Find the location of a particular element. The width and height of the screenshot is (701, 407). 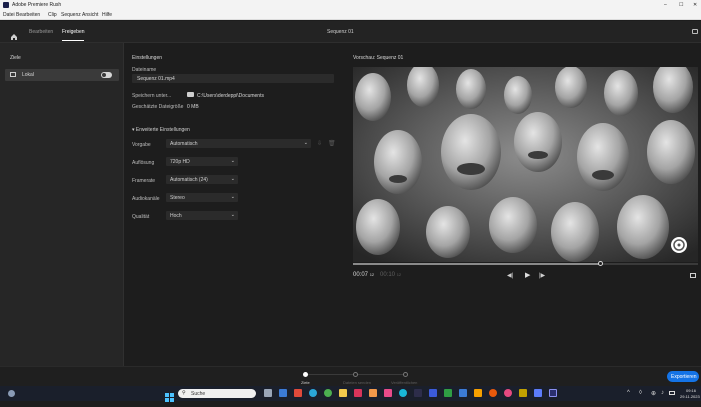

lokal-toggle is located at coordinates (106, 75).